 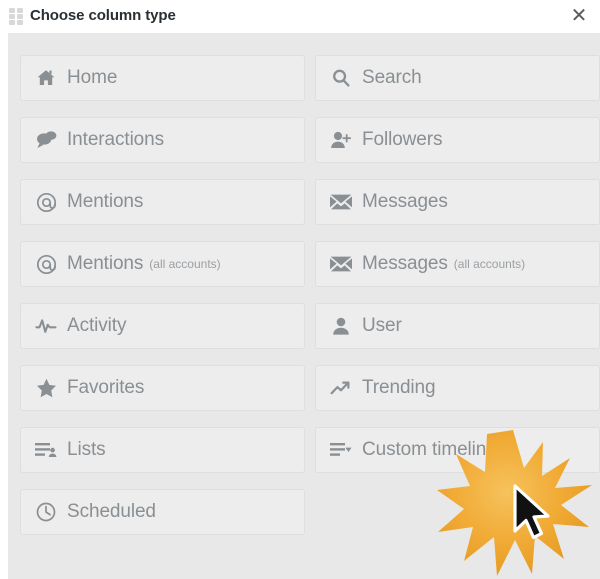 I want to click on column-option-label: Favorites, so click(x=106, y=387).